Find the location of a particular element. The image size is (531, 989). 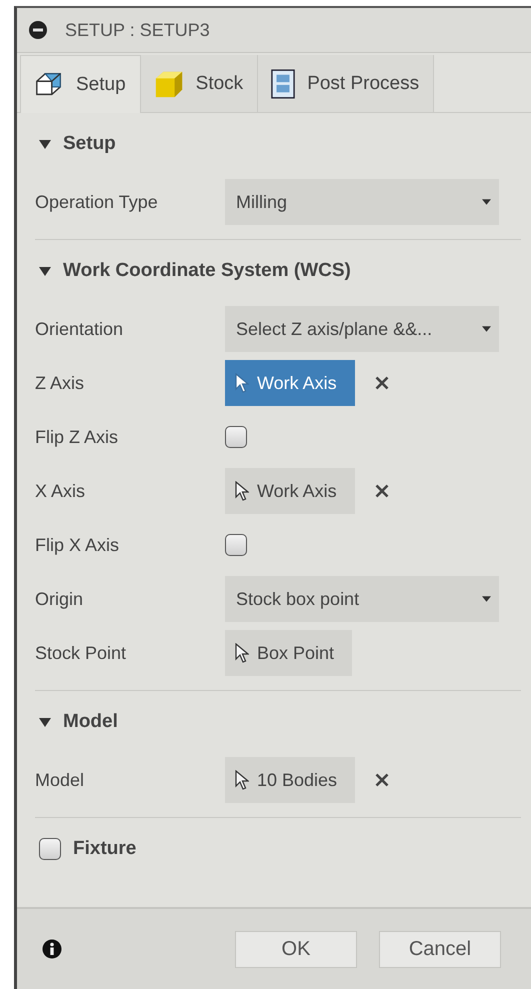

window-title: SETUP : SETUP3 is located at coordinates (137, 30).